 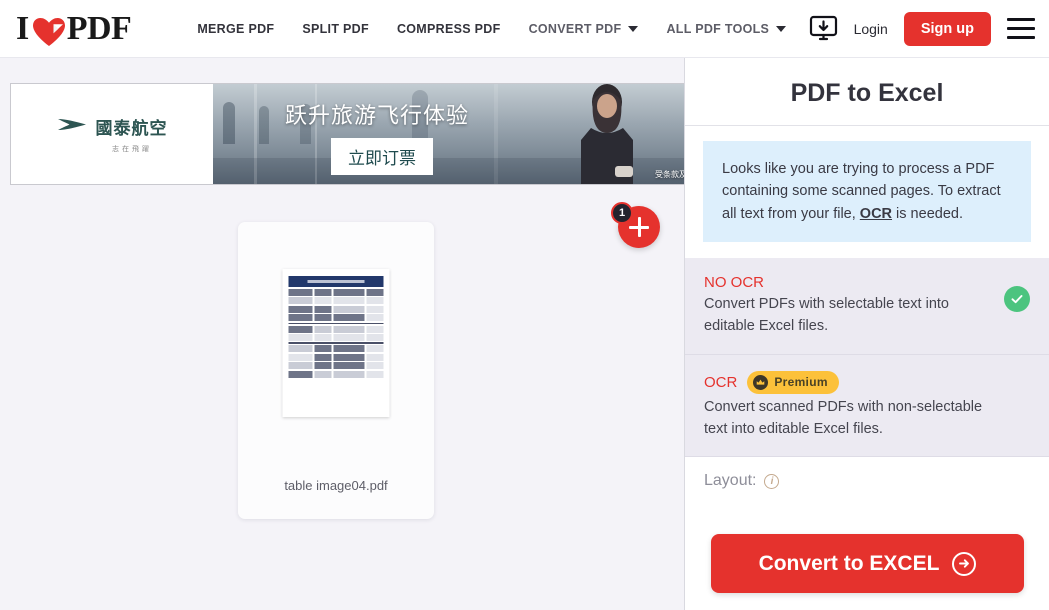 I want to click on nav-item-split-pdf: SPLIT PDF, so click(x=335, y=29).